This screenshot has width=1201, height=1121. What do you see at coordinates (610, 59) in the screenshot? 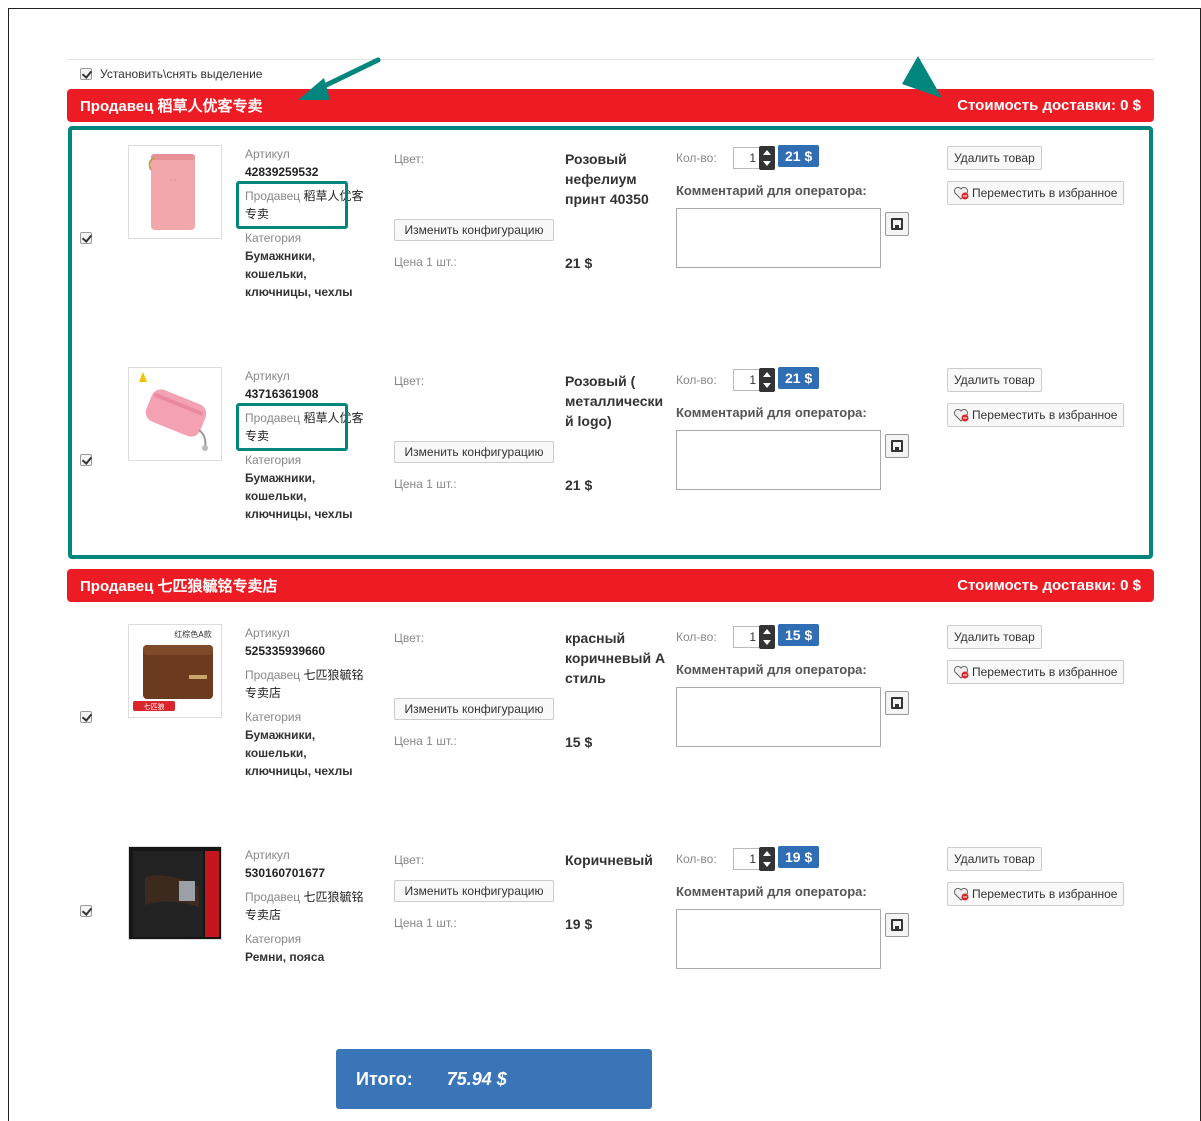
I see `divider` at bounding box center [610, 59].